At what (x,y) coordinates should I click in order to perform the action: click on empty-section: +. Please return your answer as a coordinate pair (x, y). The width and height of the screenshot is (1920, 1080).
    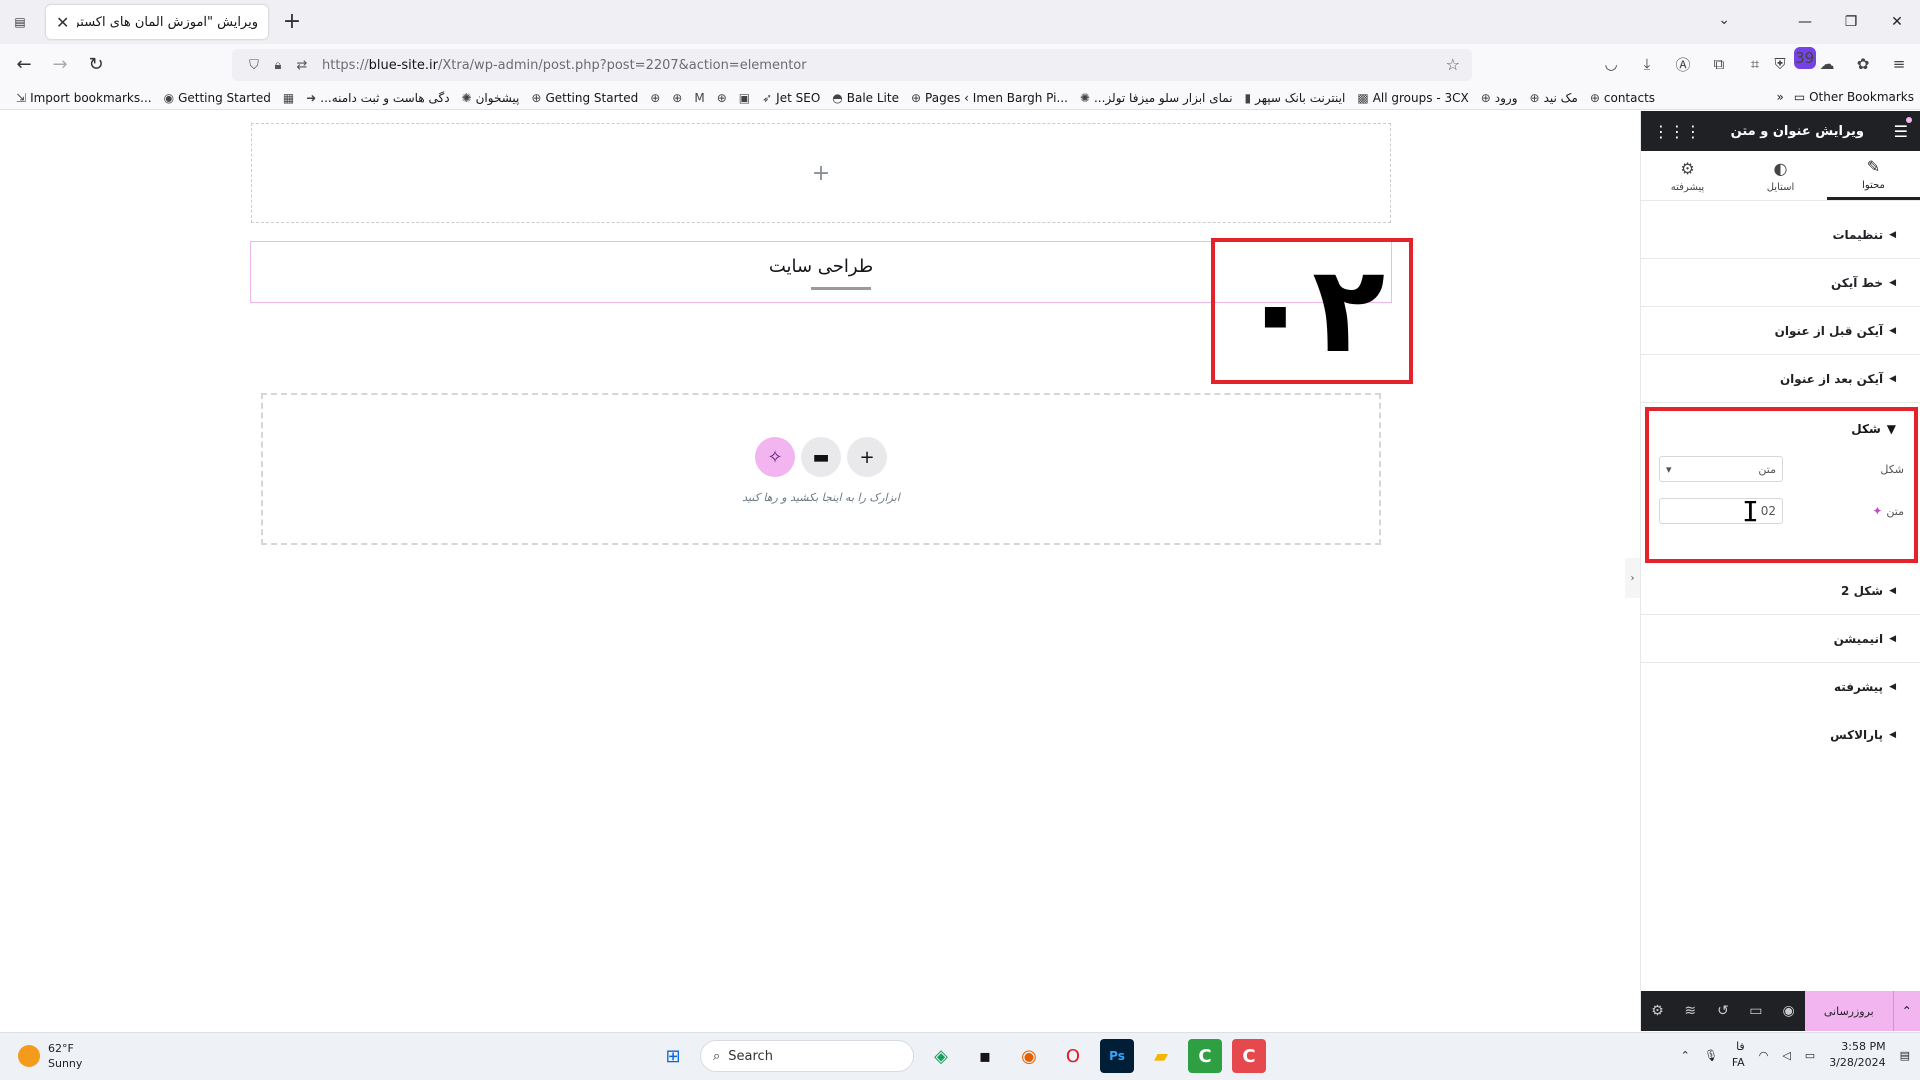
    Looking at the image, I should click on (821, 173).